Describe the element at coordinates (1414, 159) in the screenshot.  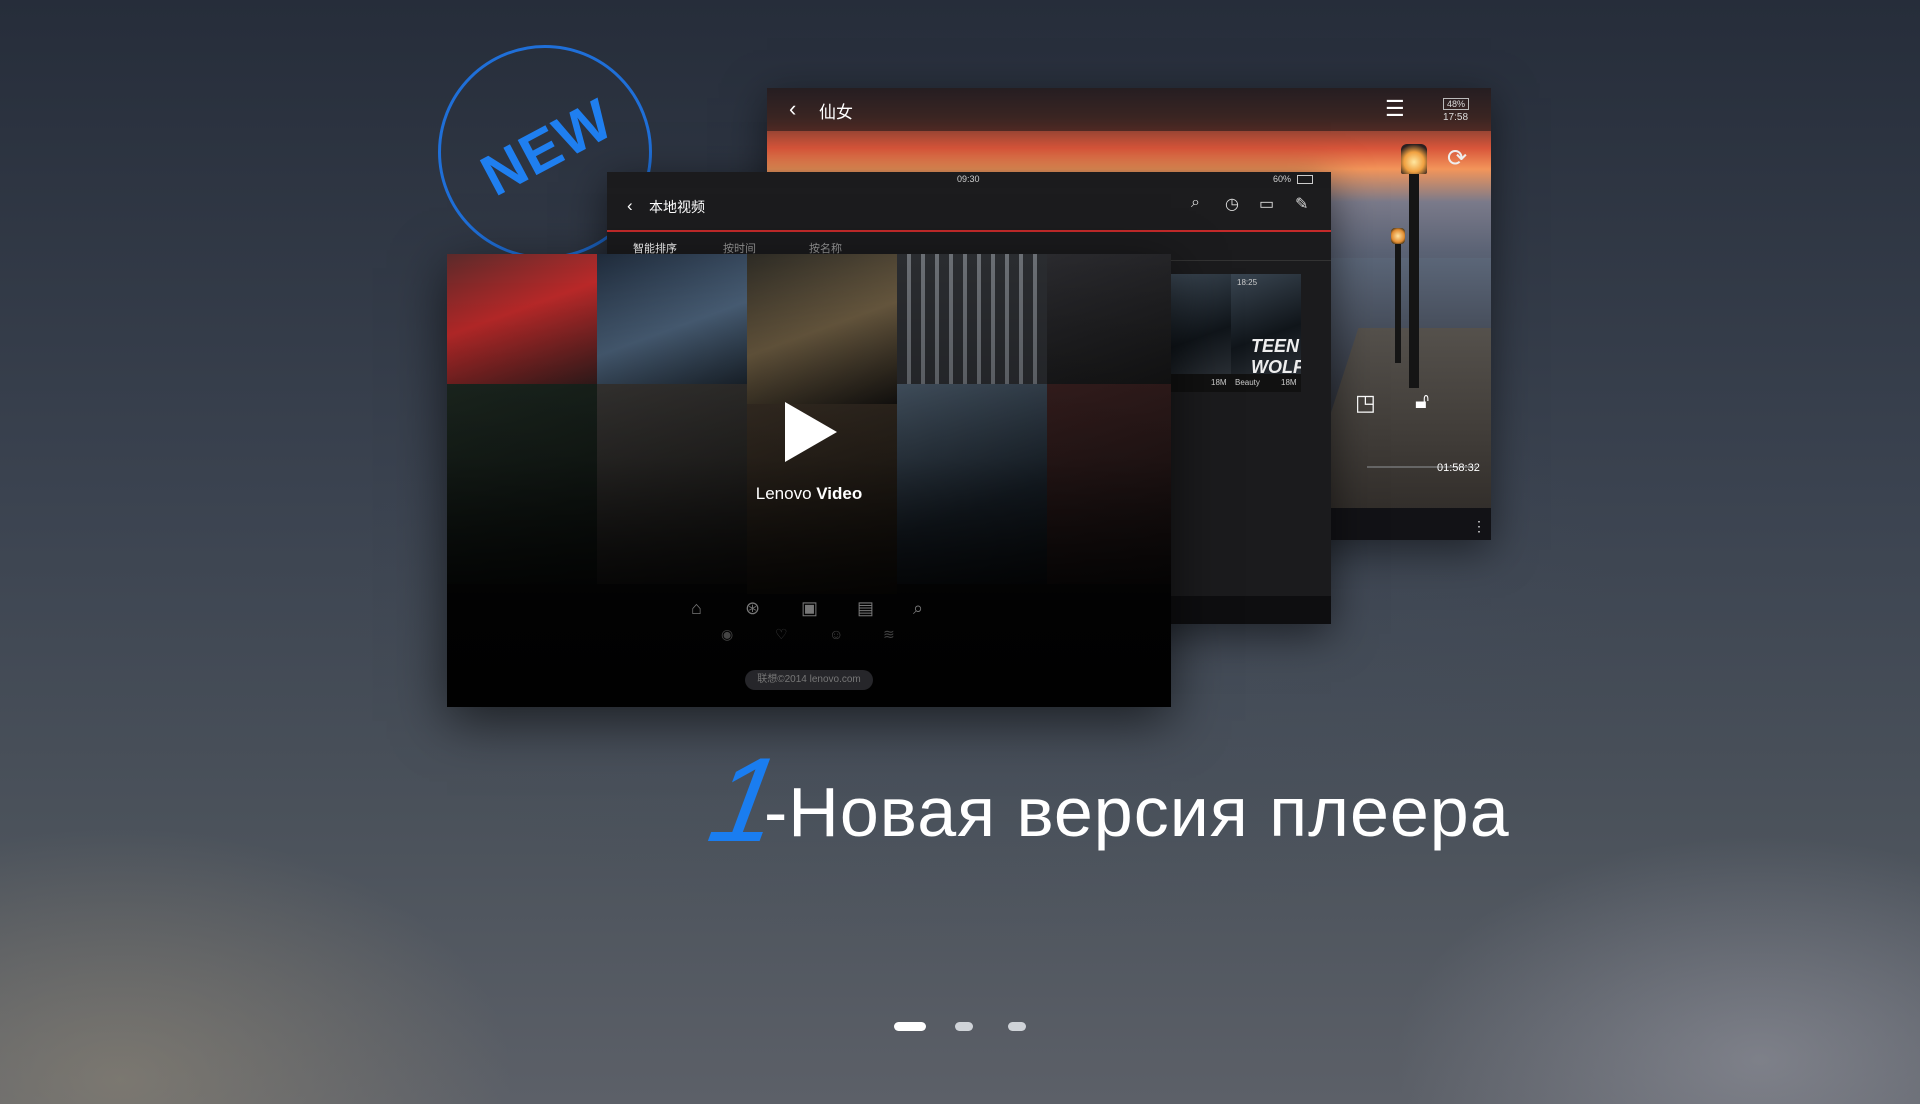
I see `lamp-light` at that location.